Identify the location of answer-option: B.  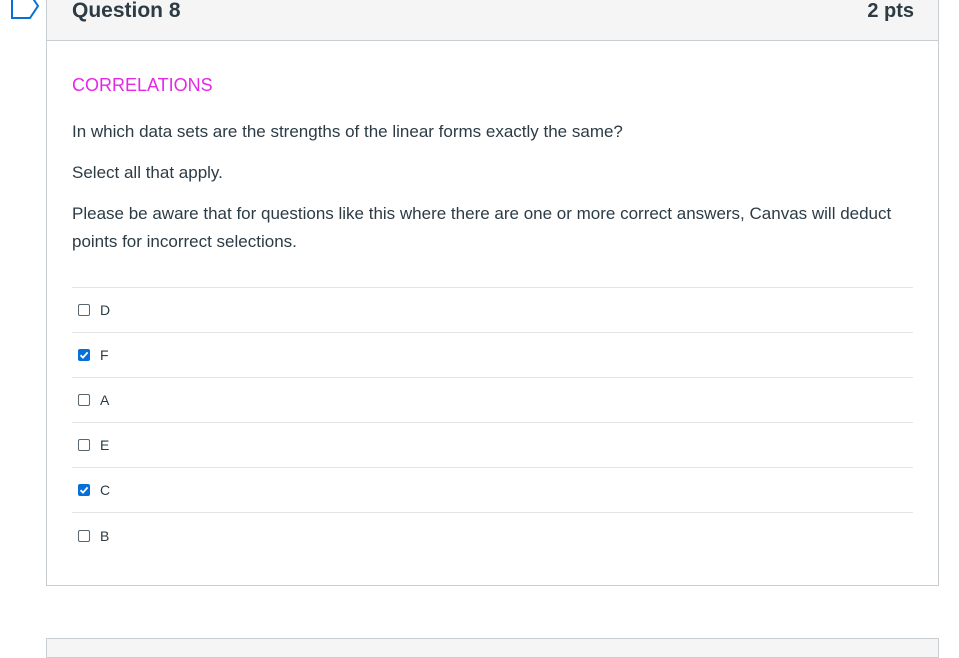
(492, 535).